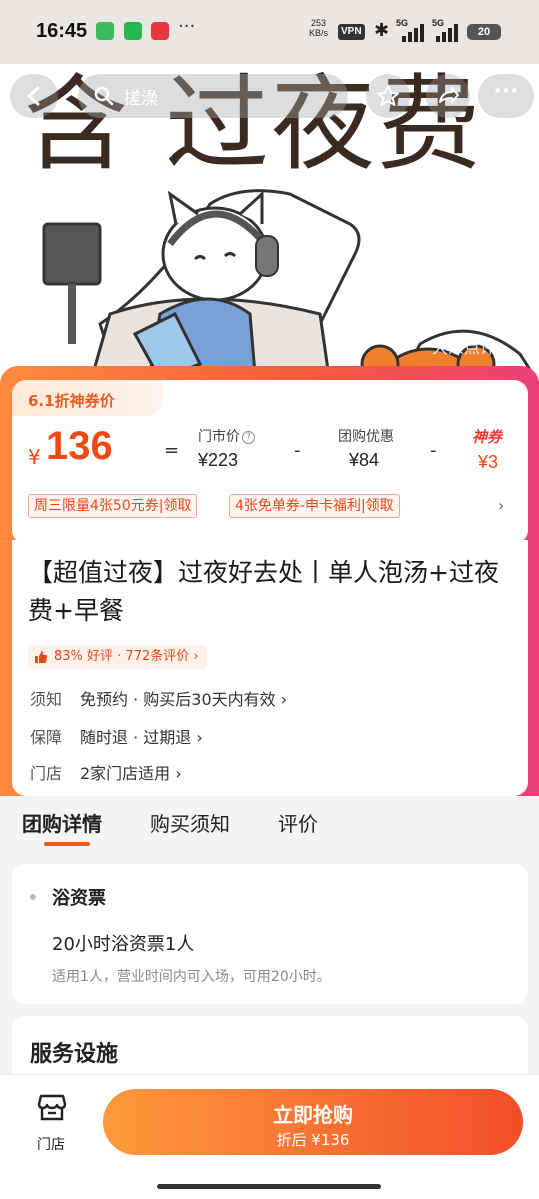 This screenshot has height=1199, width=539. I want to click on price-currency: ¥, so click(34, 457).